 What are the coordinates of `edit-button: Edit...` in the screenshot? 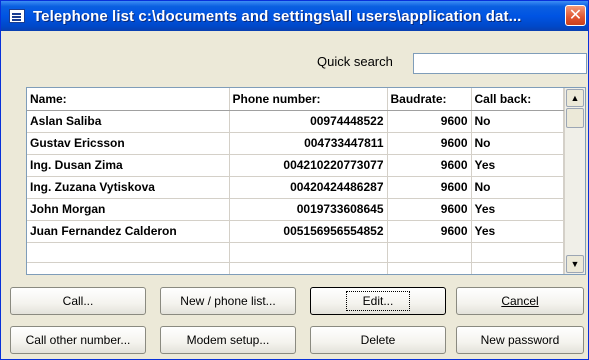 It's located at (378, 301).